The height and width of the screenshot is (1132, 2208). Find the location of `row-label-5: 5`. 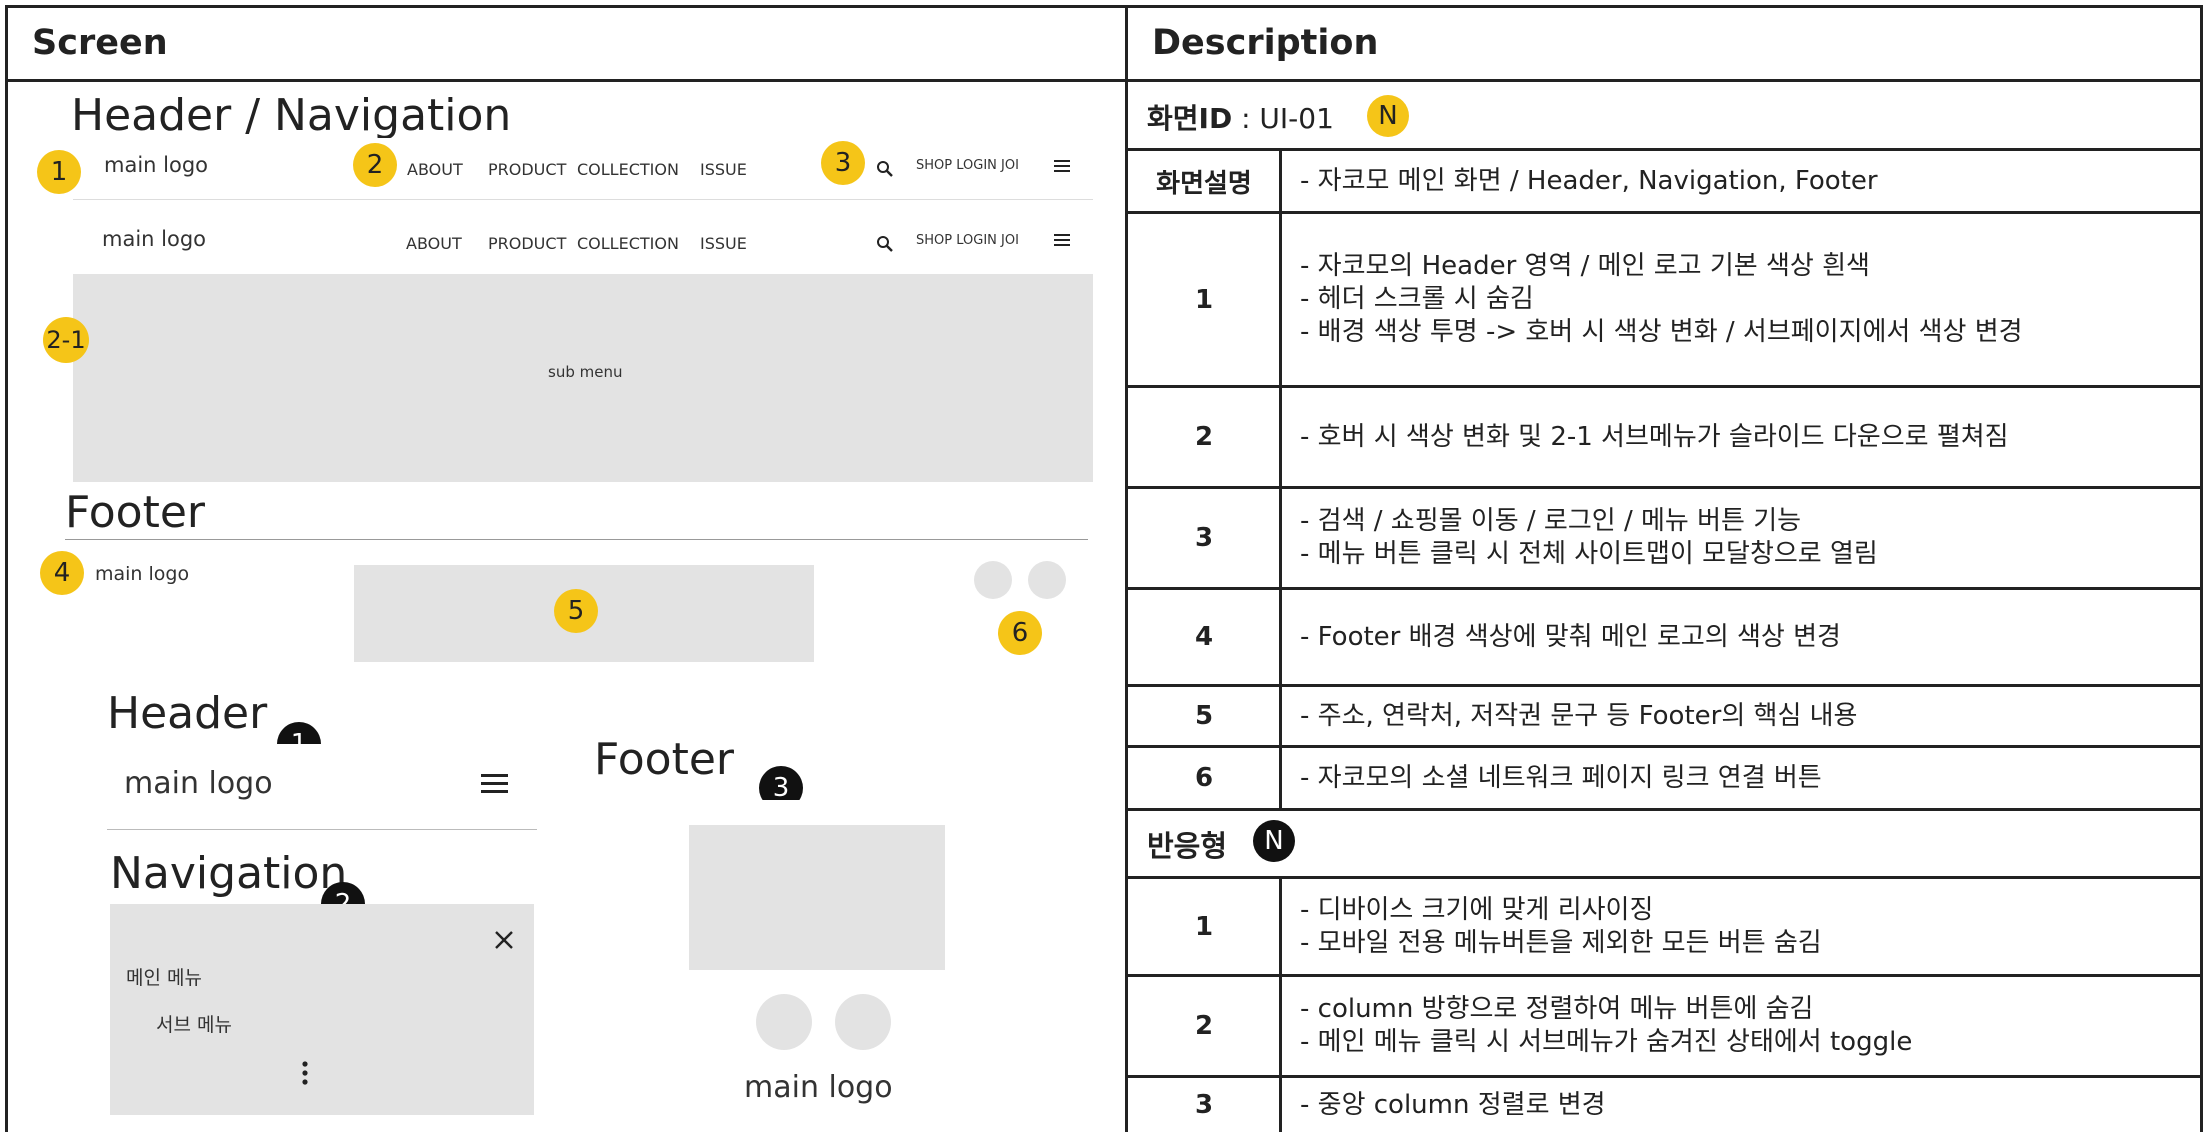

row-label-5: 5 is located at coordinates (1204, 716).